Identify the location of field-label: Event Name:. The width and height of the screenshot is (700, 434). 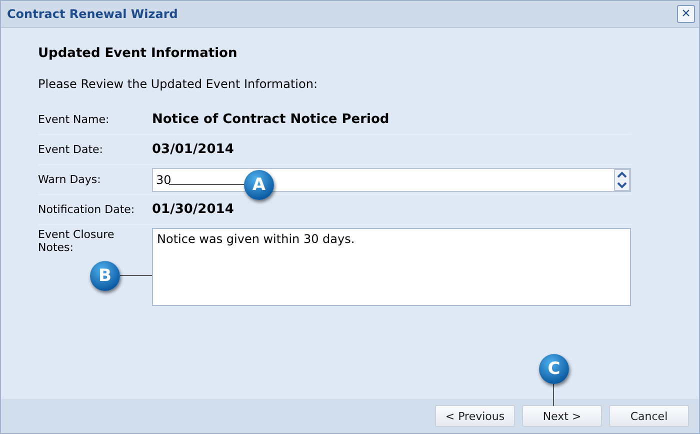
(74, 119).